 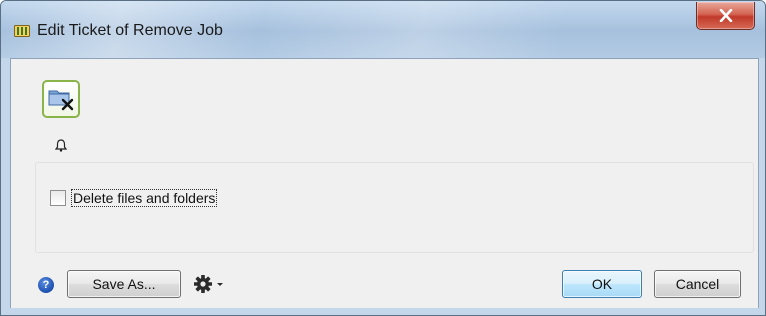 I want to click on folder-x-icon, so click(x=61, y=100).